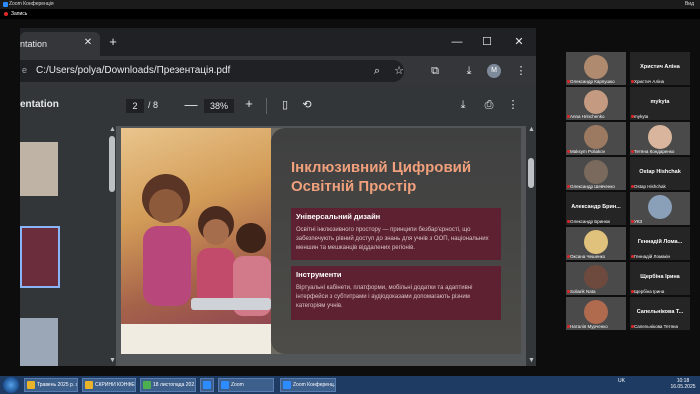 This screenshot has height=394, width=700. What do you see at coordinates (34, 44) in the screenshot?
I see `tab-title: ntation` at bounding box center [34, 44].